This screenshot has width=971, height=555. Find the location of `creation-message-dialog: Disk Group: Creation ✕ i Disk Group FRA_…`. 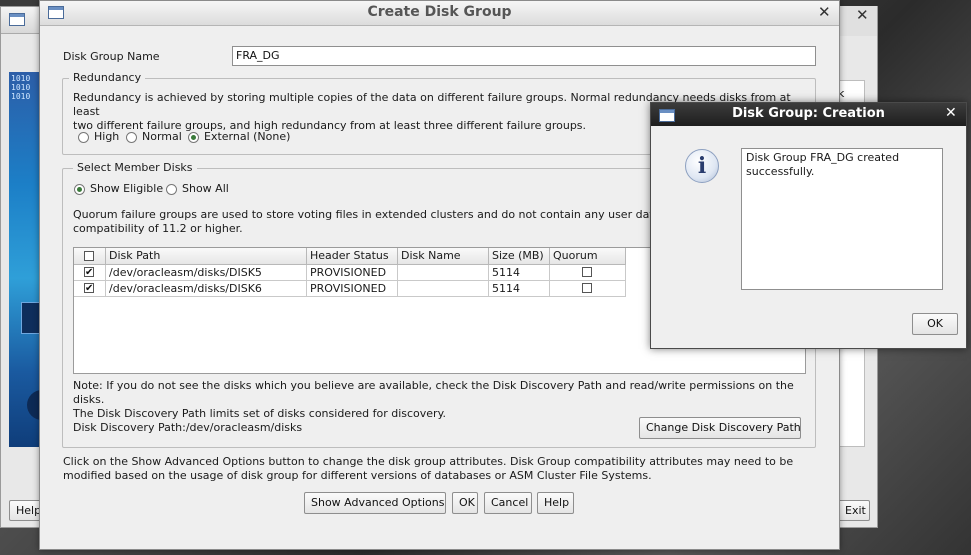

creation-message-dialog: Disk Group: Creation ✕ i Disk Group FRA_… is located at coordinates (808, 225).